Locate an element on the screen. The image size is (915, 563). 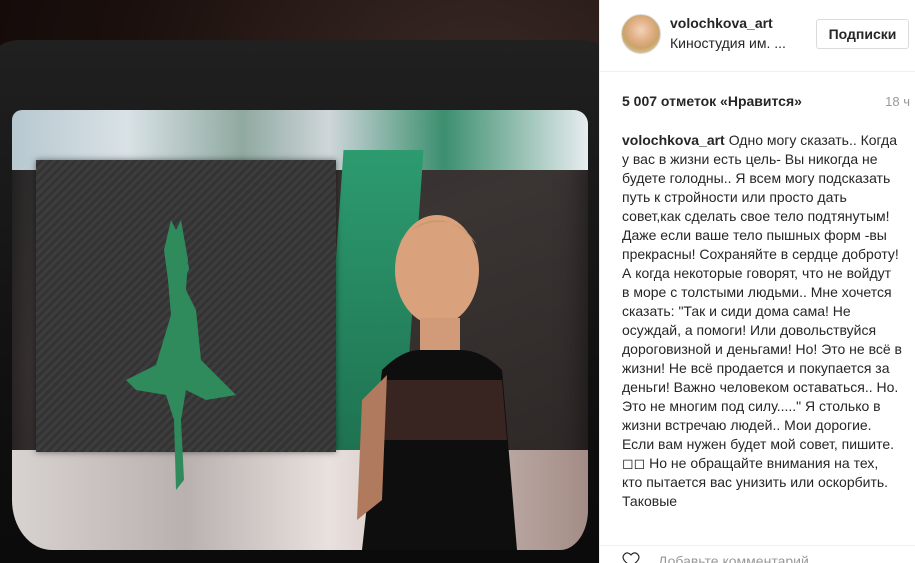
avatar is located at coordinates (641, 34).